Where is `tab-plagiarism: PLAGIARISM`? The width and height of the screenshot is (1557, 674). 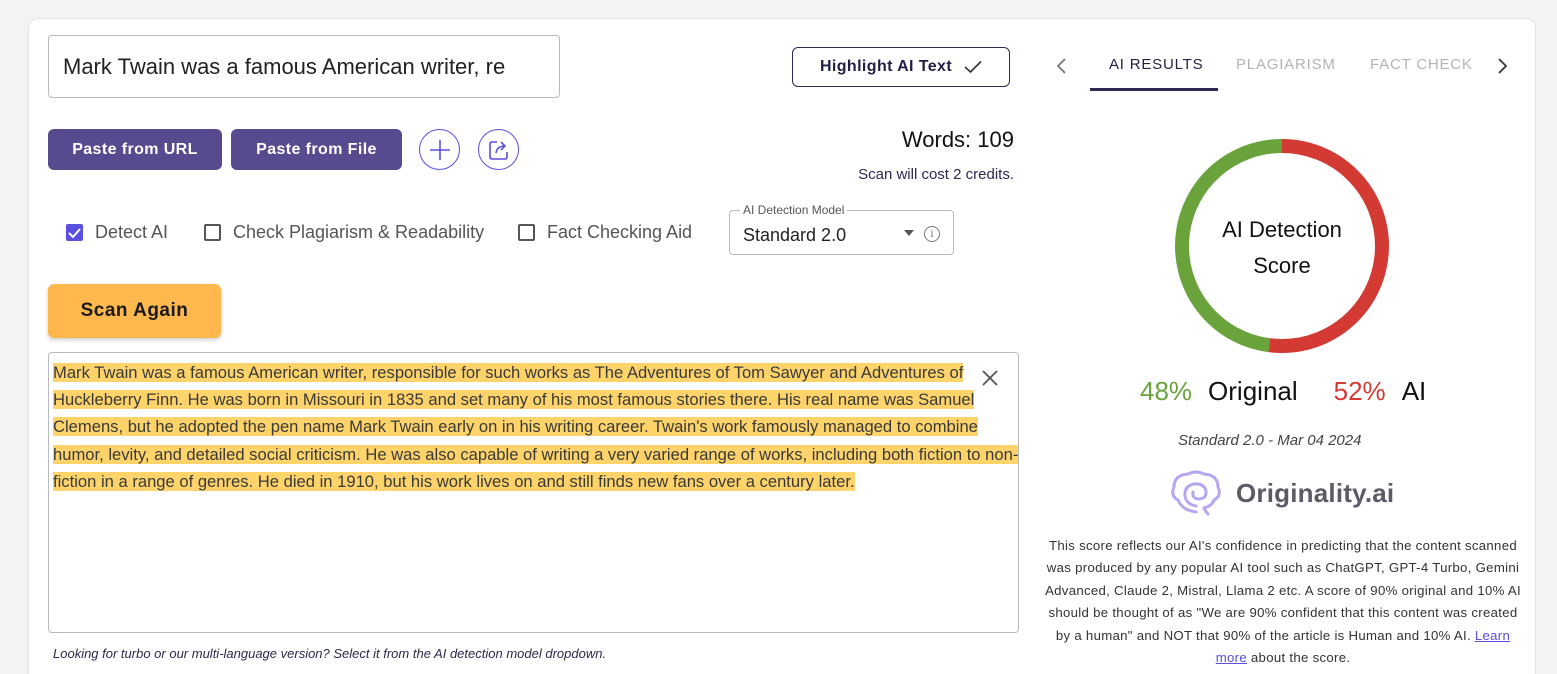
tab-plagiarism: PLAGIARISM is located at coordinates (1286, 64).